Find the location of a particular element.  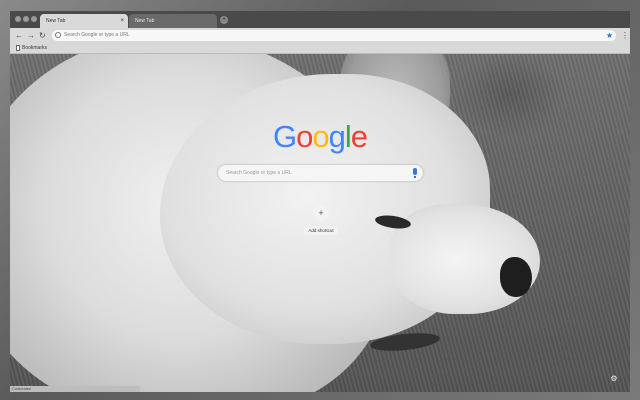

status-bar: Customize is located at coordinates (75, 389).